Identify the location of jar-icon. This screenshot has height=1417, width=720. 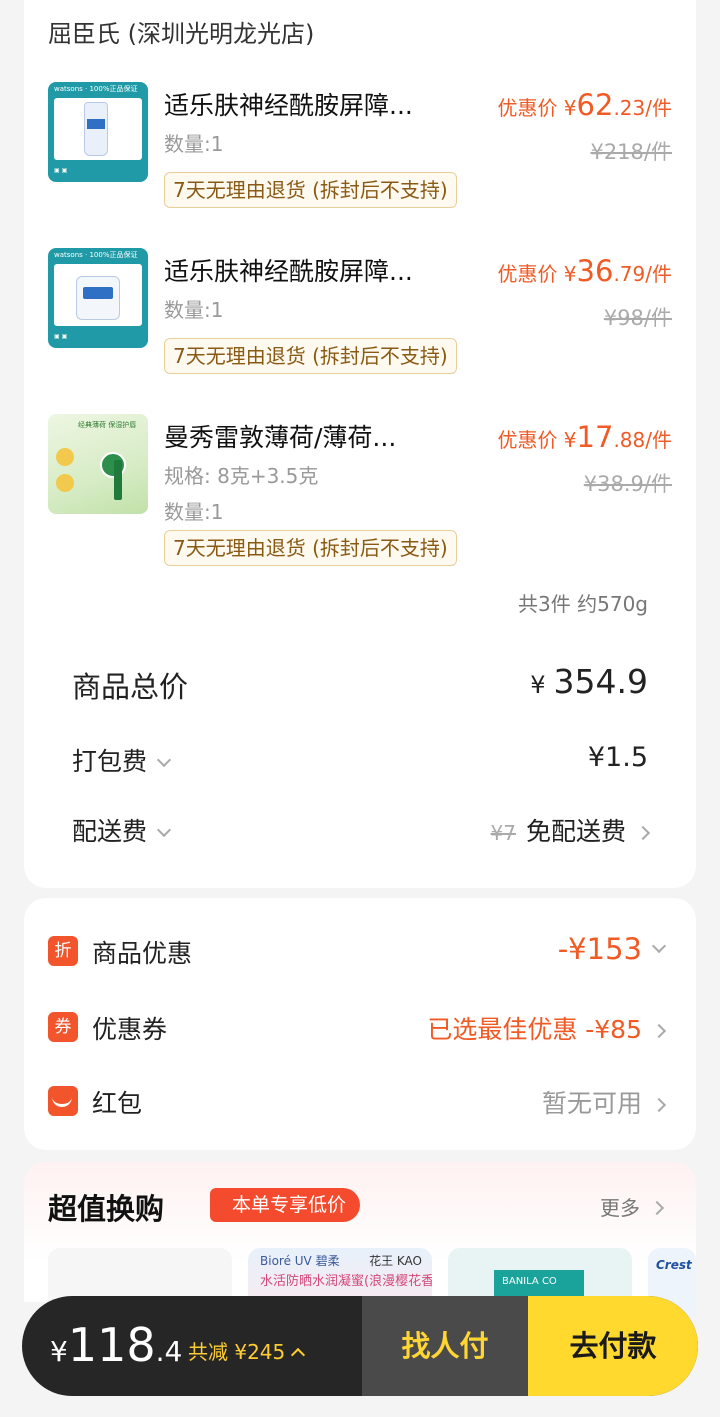
(98, 298).